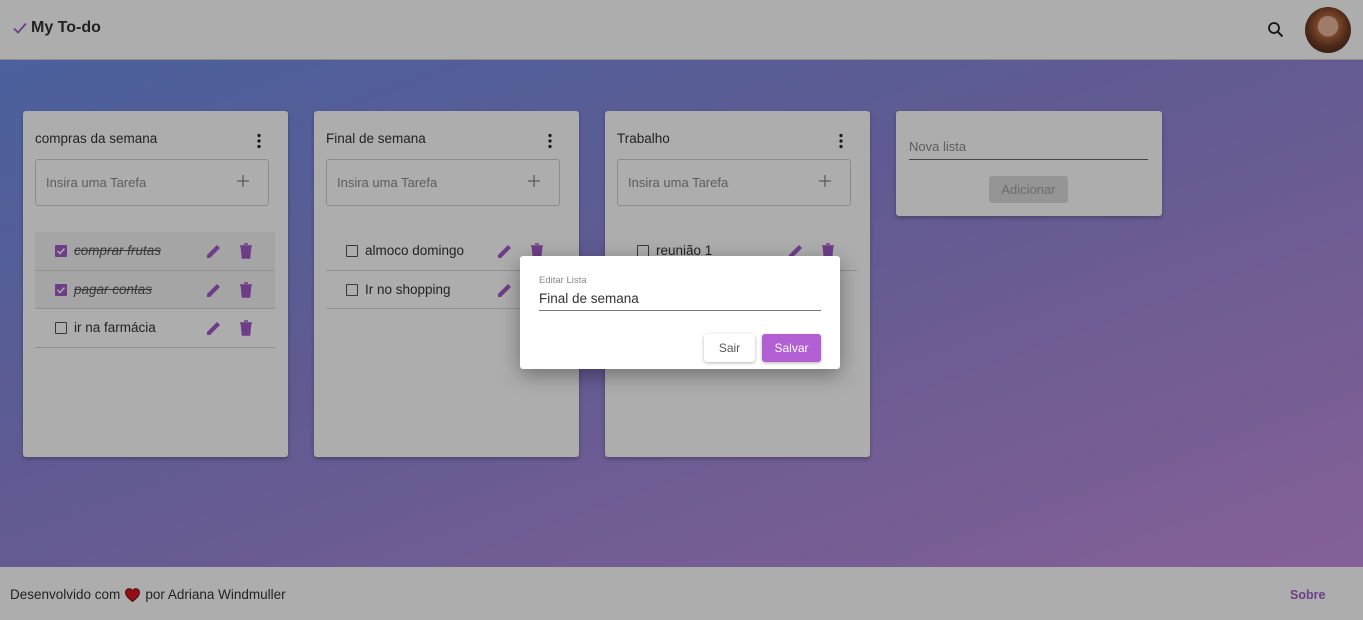 This screenshot has width=1363, height=620. Describe the element at coordinates (563, 280) in the screenshot. I see `edit-list-label: Editar Lista` at that location.